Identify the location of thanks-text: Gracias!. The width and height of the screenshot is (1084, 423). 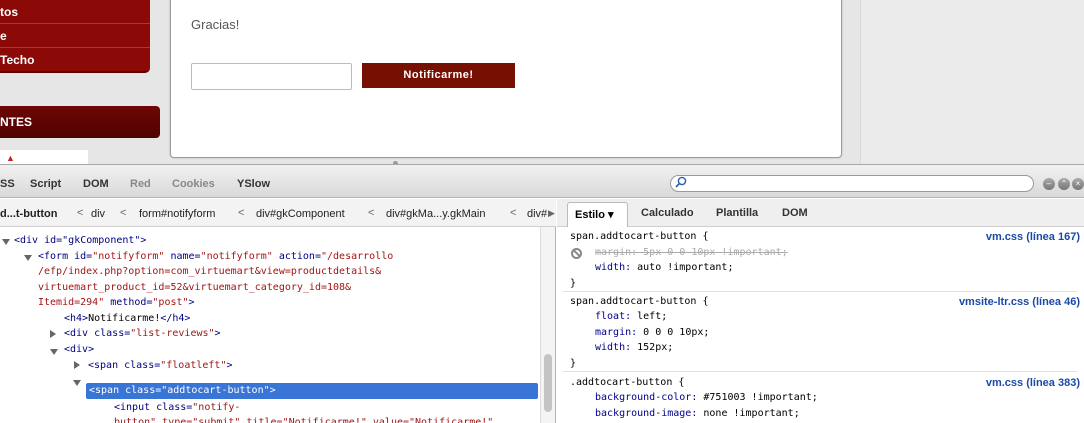
(215, 24).